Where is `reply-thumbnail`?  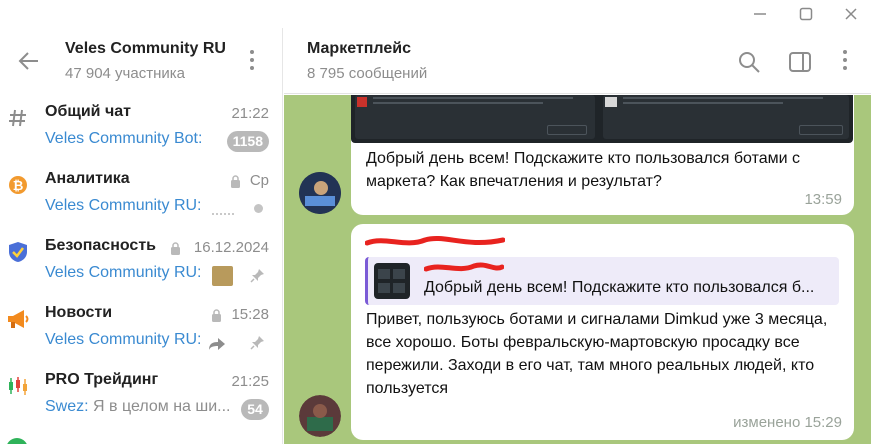 reply-thumbnail is located at coordinates (392, 281).